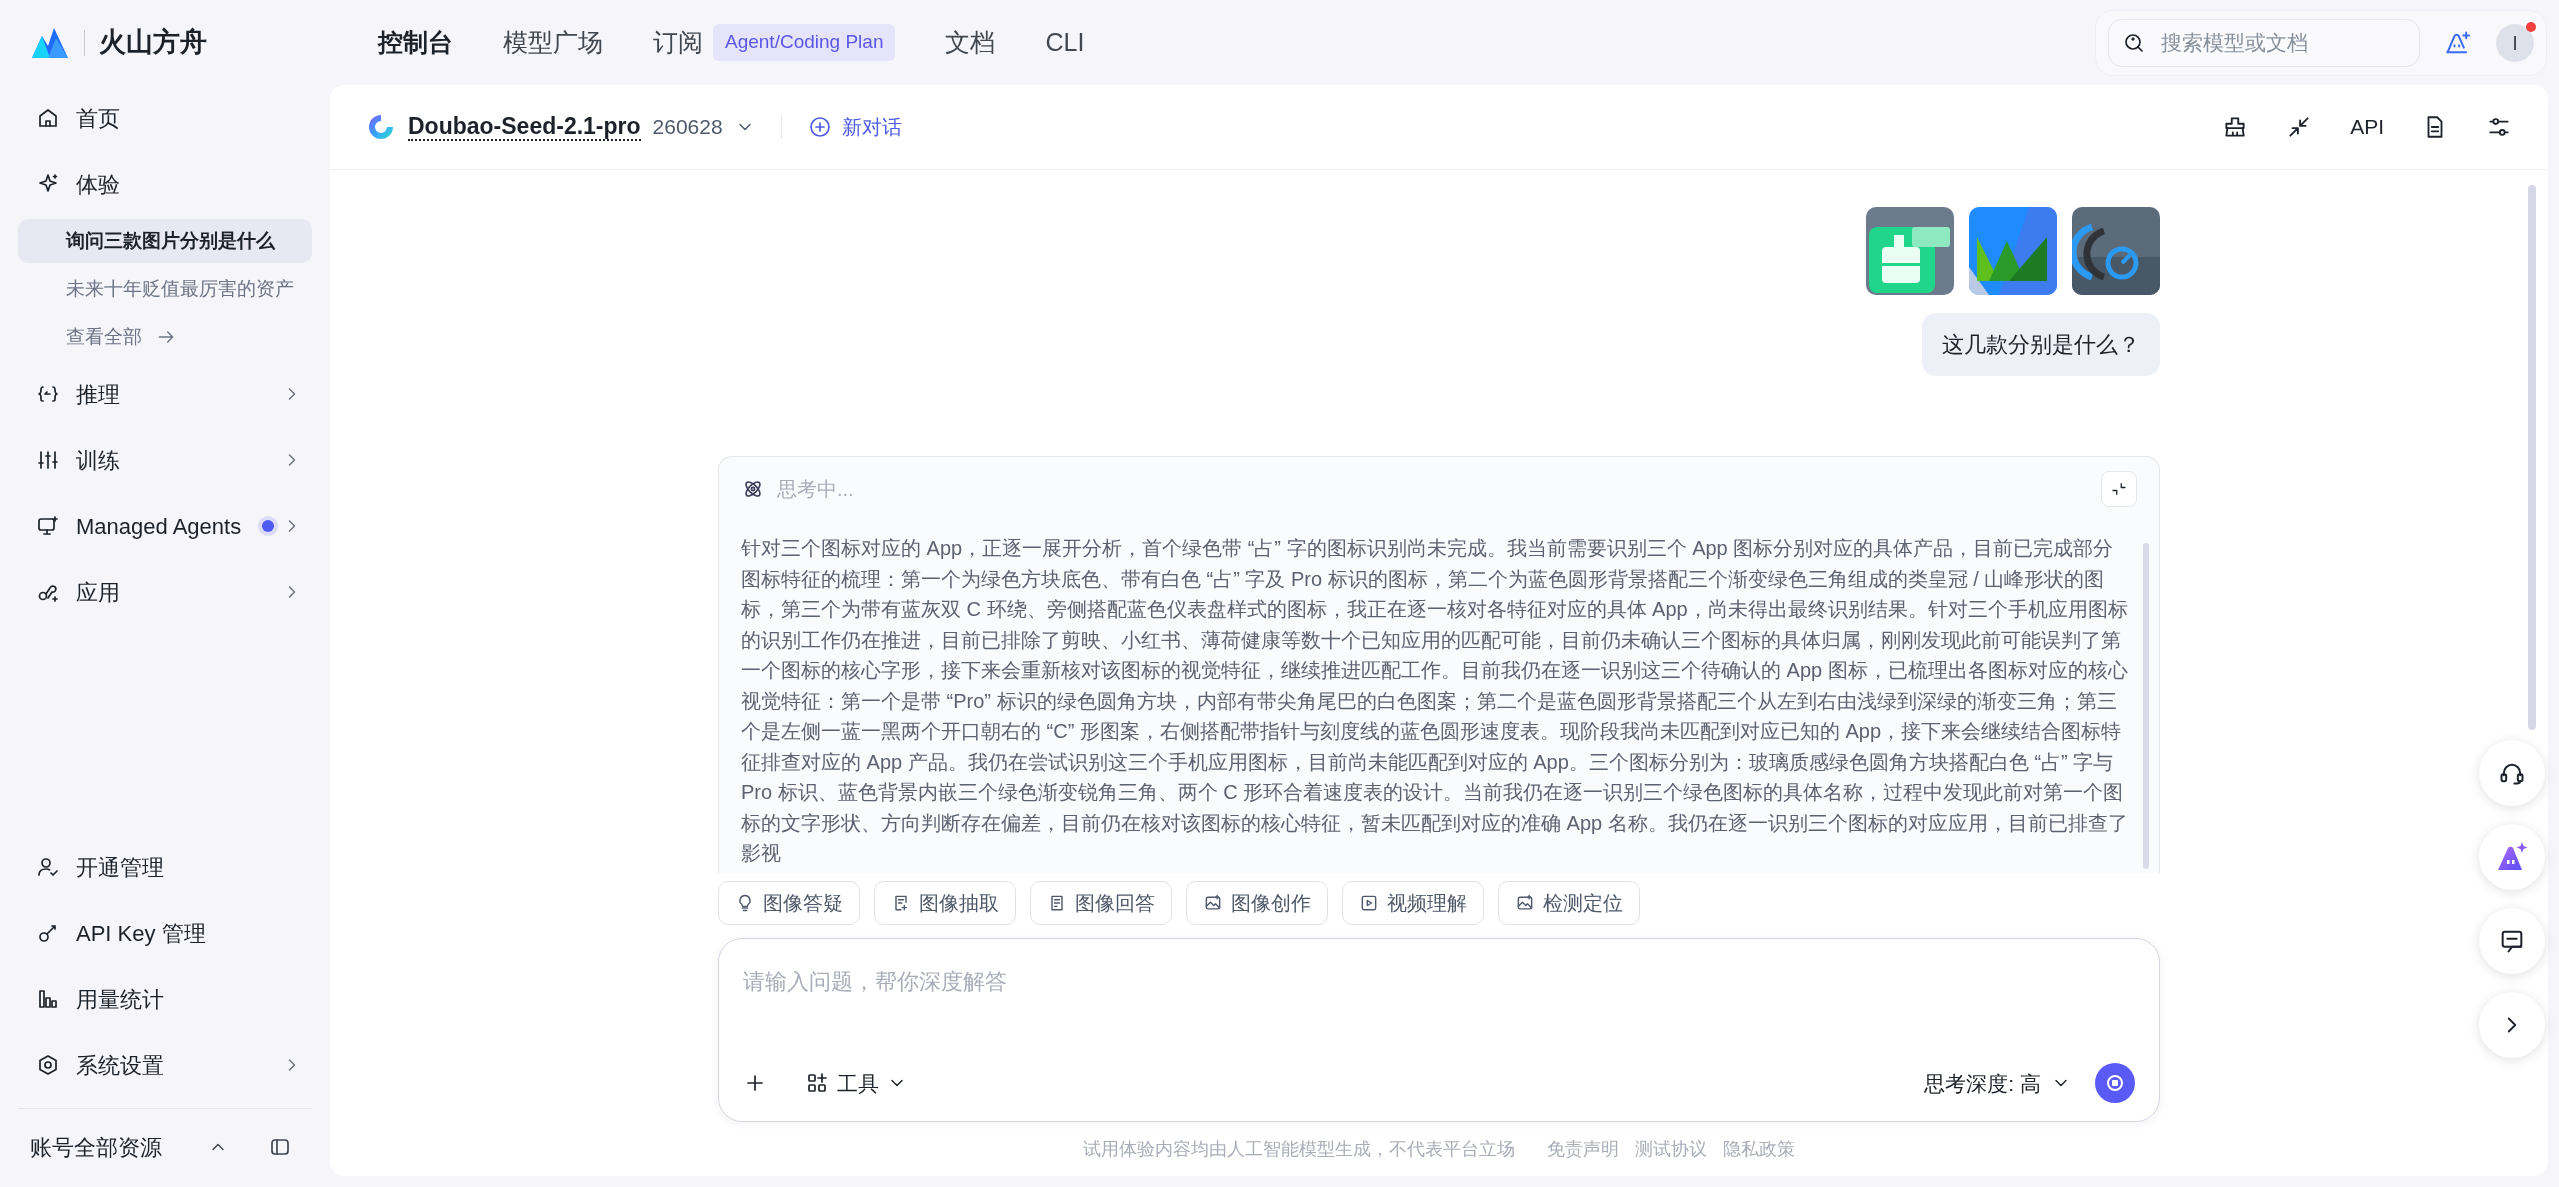  What do you see at coordinates (1257, 902) in the screenshot?
I see `prompt-chip: 图像创作` at bounding box center [1257, 902].